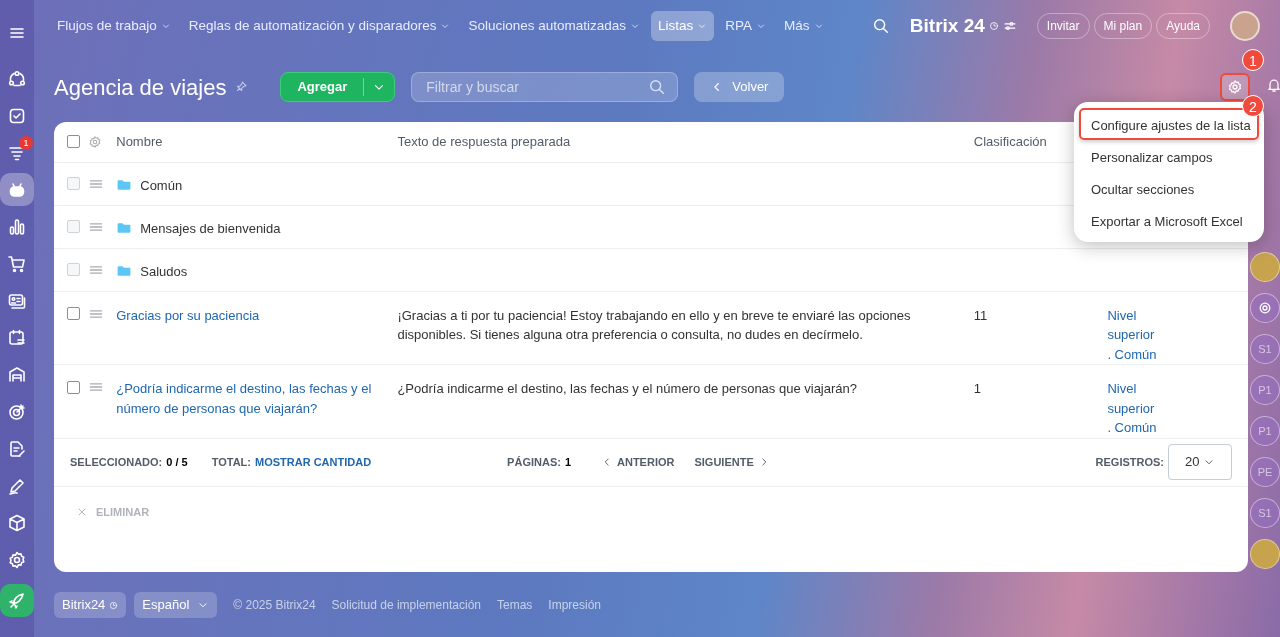  What do you see at coordinates (313, 462) in the screenshot?
I see `show-count-link: MOSTRAR CANTIDAD` at bounding box center [313, 462].